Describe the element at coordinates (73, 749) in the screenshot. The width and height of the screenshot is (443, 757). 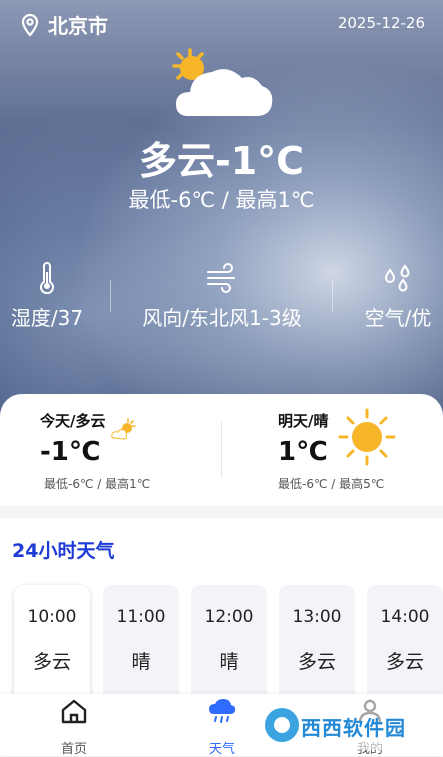
I see `nav-home-label: 首页` at that location.